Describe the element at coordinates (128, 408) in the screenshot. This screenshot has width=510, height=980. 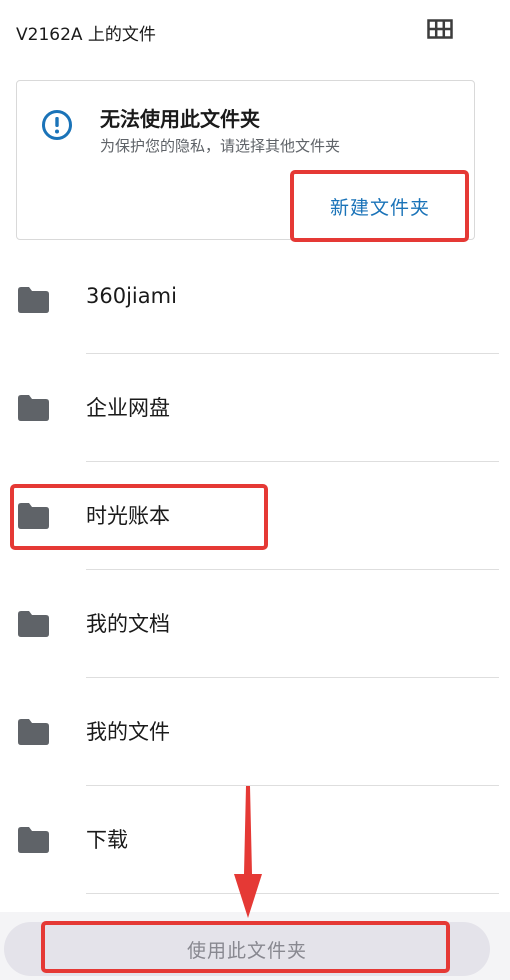
I see `folder-label: 企业网盘` at that location.